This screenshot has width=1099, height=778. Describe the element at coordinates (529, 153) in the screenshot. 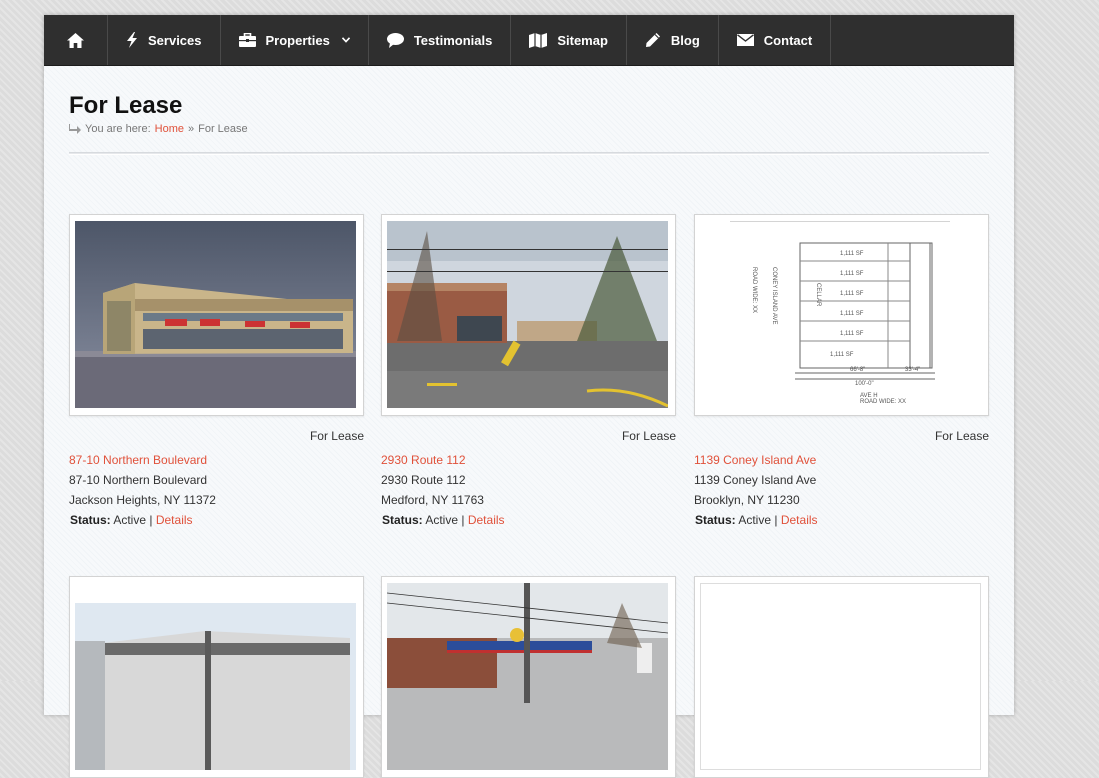

I see `divider` at that location.